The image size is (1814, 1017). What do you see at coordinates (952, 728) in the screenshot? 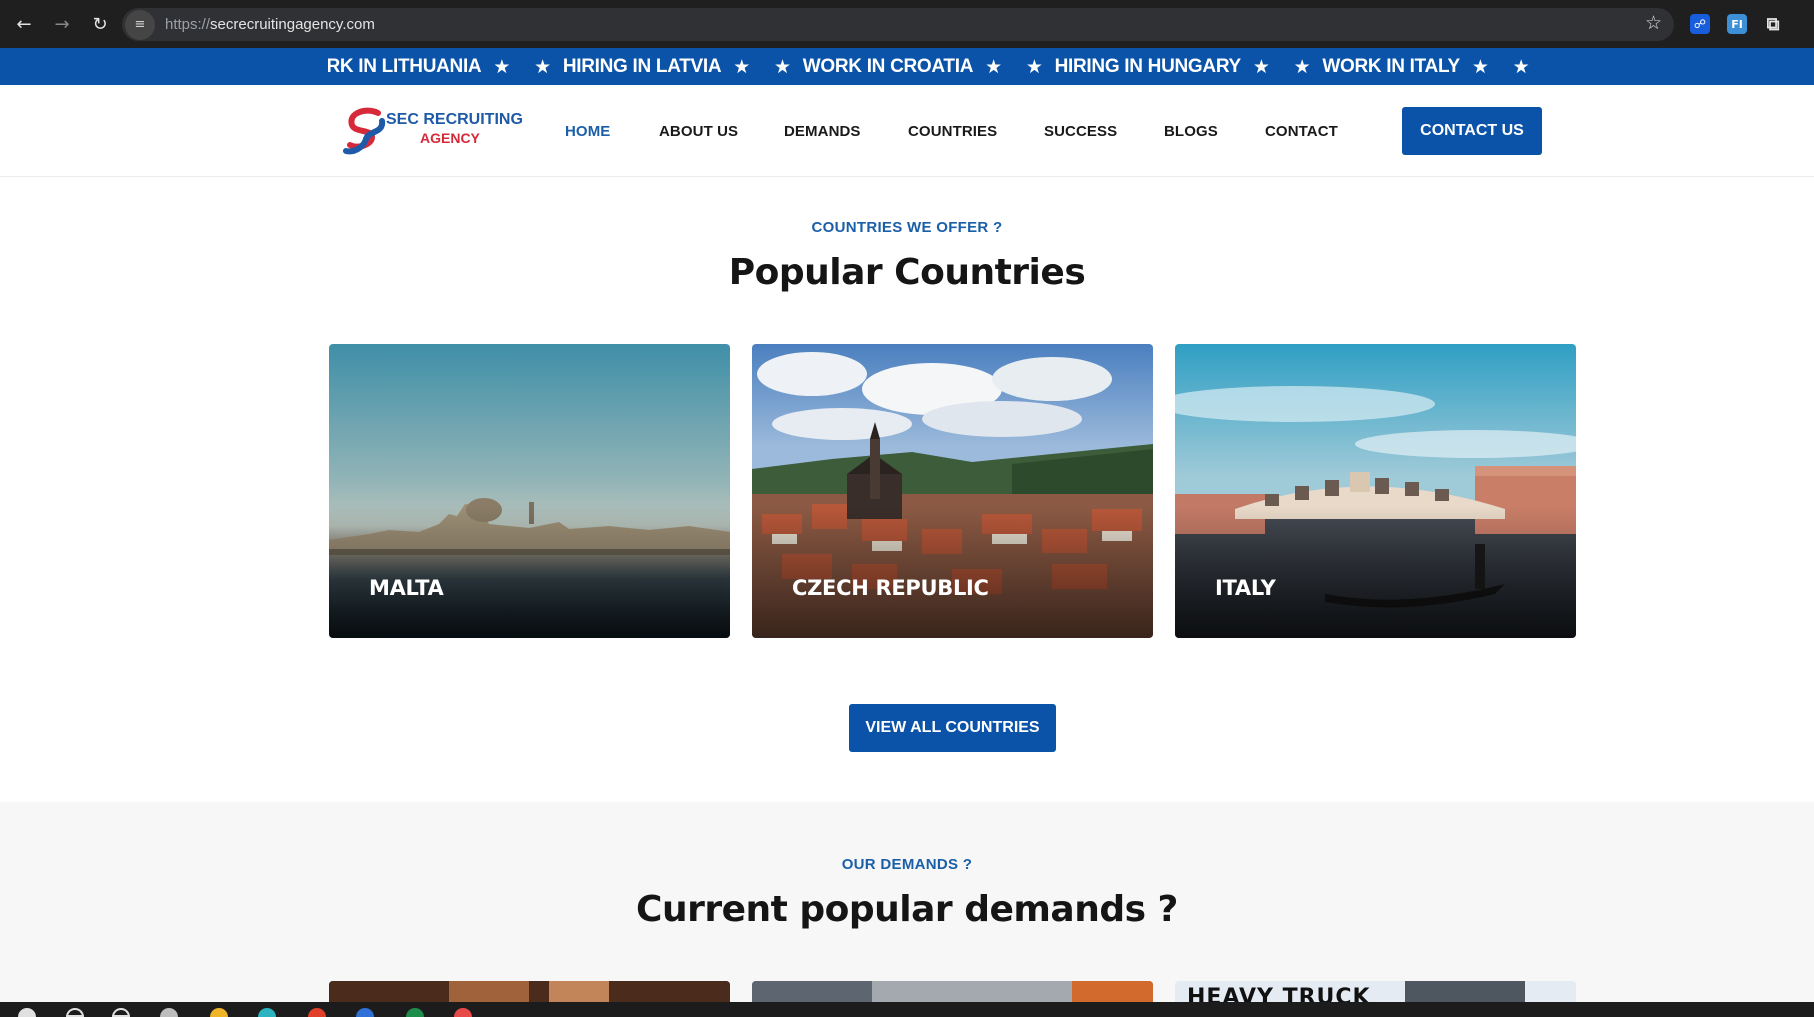
I see `view-all-countries-button: VIEW ALL COUNTRIES` at bounding box center [952, 728].